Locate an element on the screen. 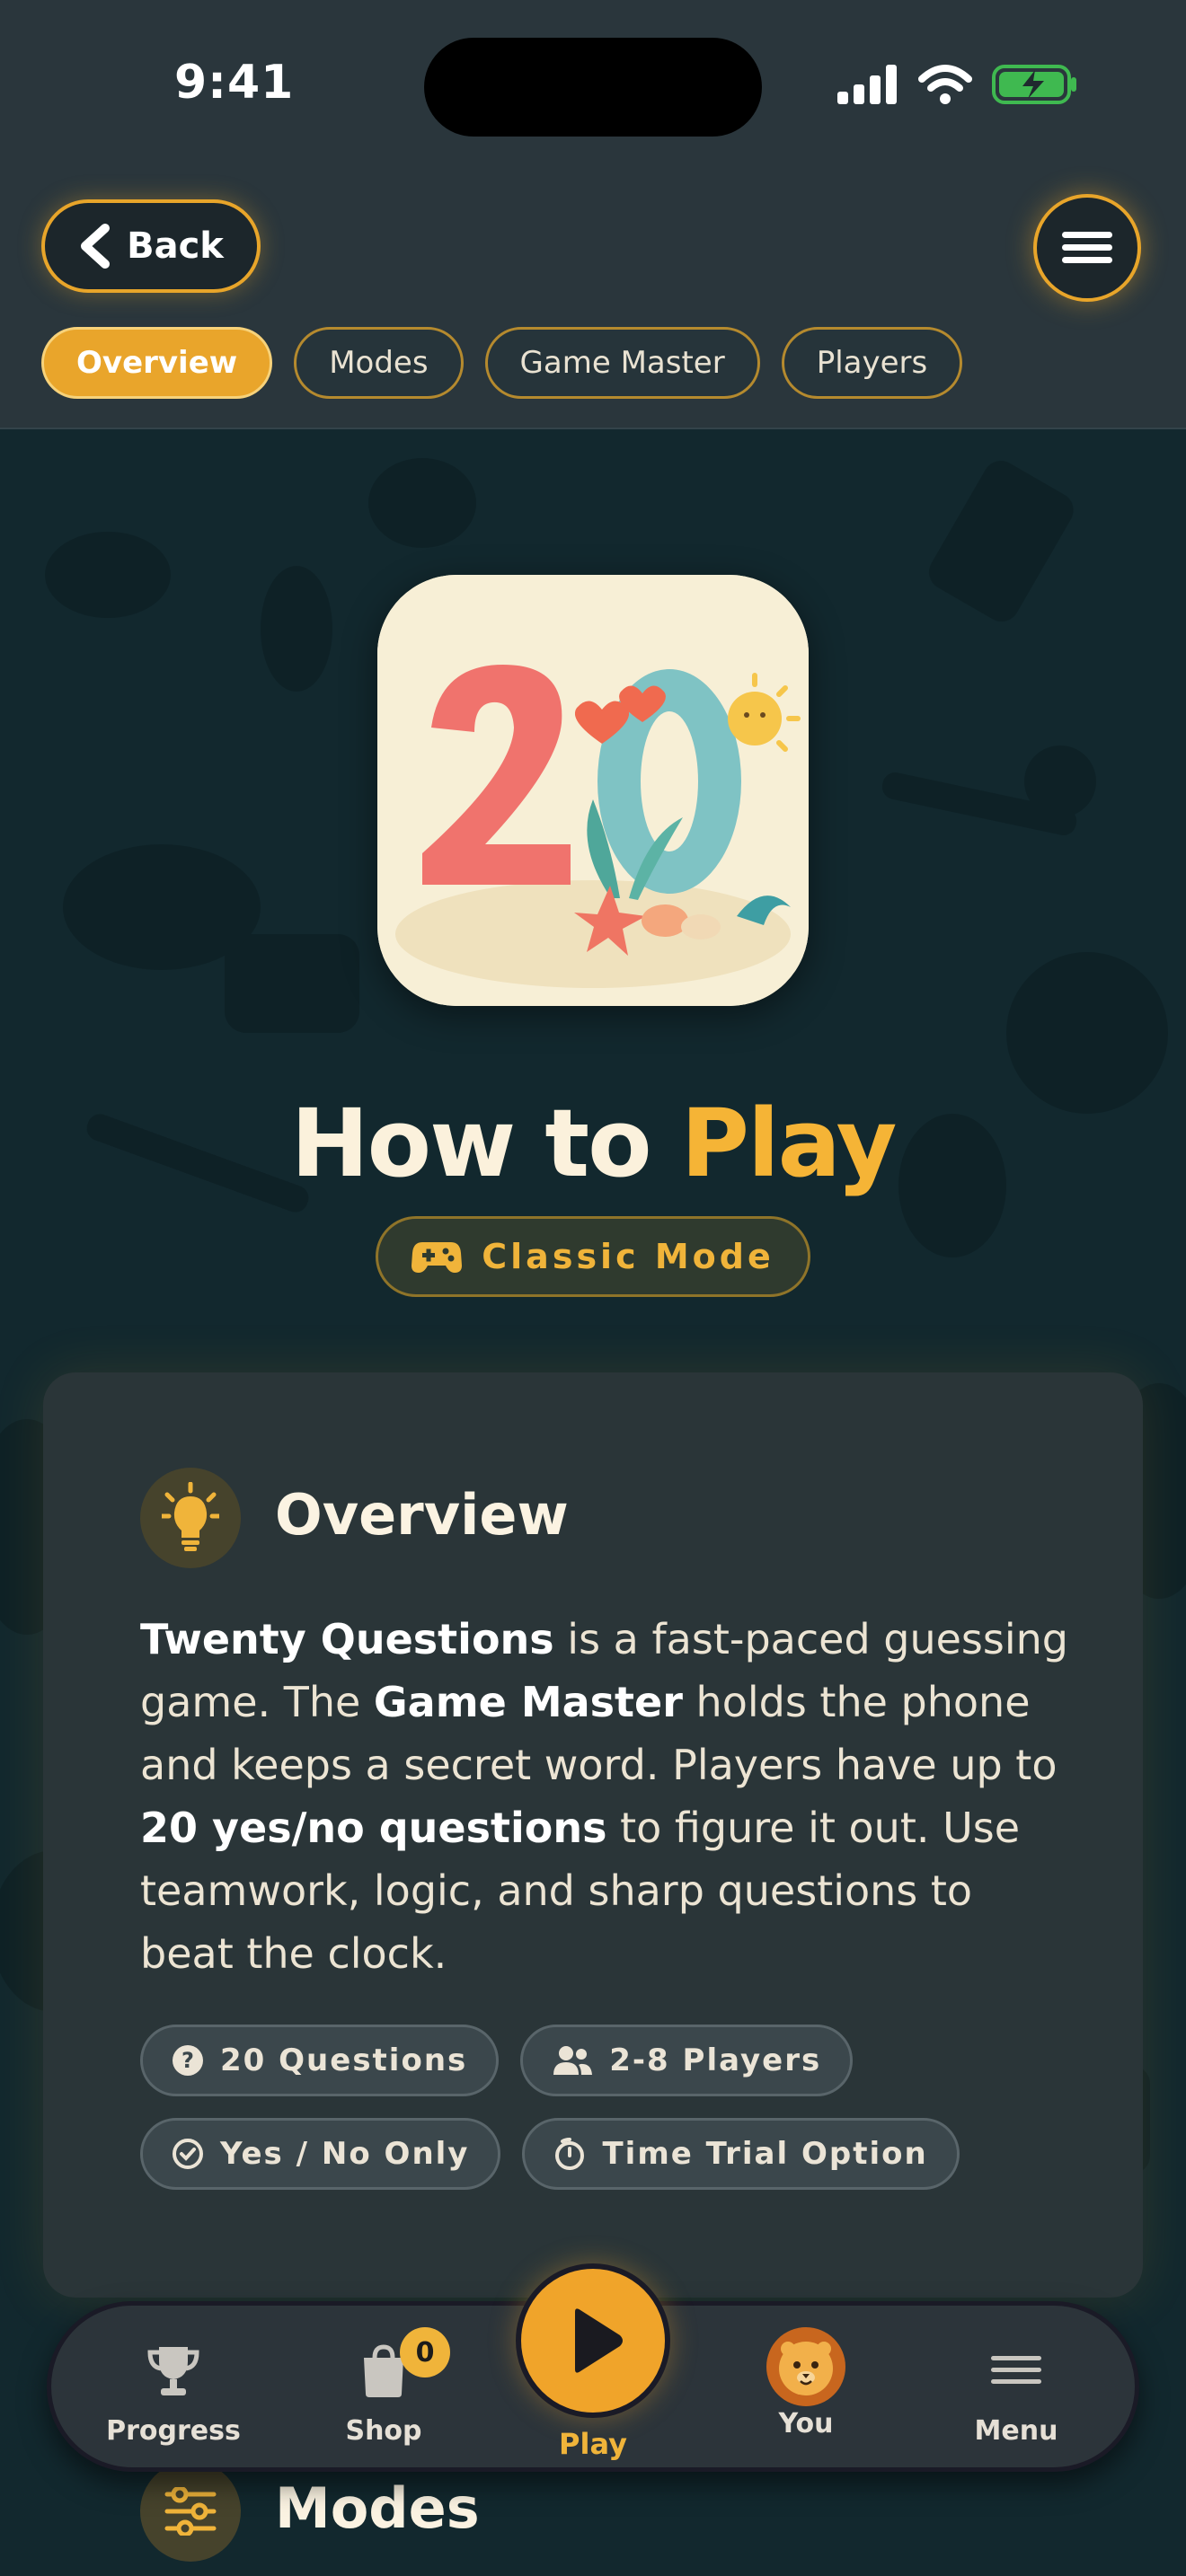 Image resolution: width=1186 pixels, height=2576 pixels. lightbulb-icon is located at coordinates (190, 1516).